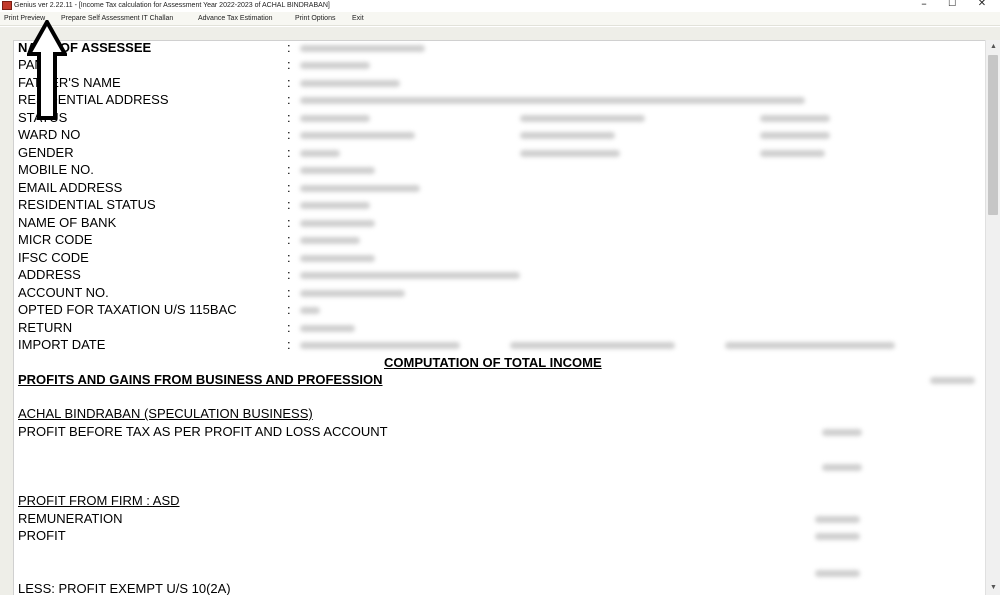  I want to click on label-import-date: IMPORT DATE, so click(62, 344).